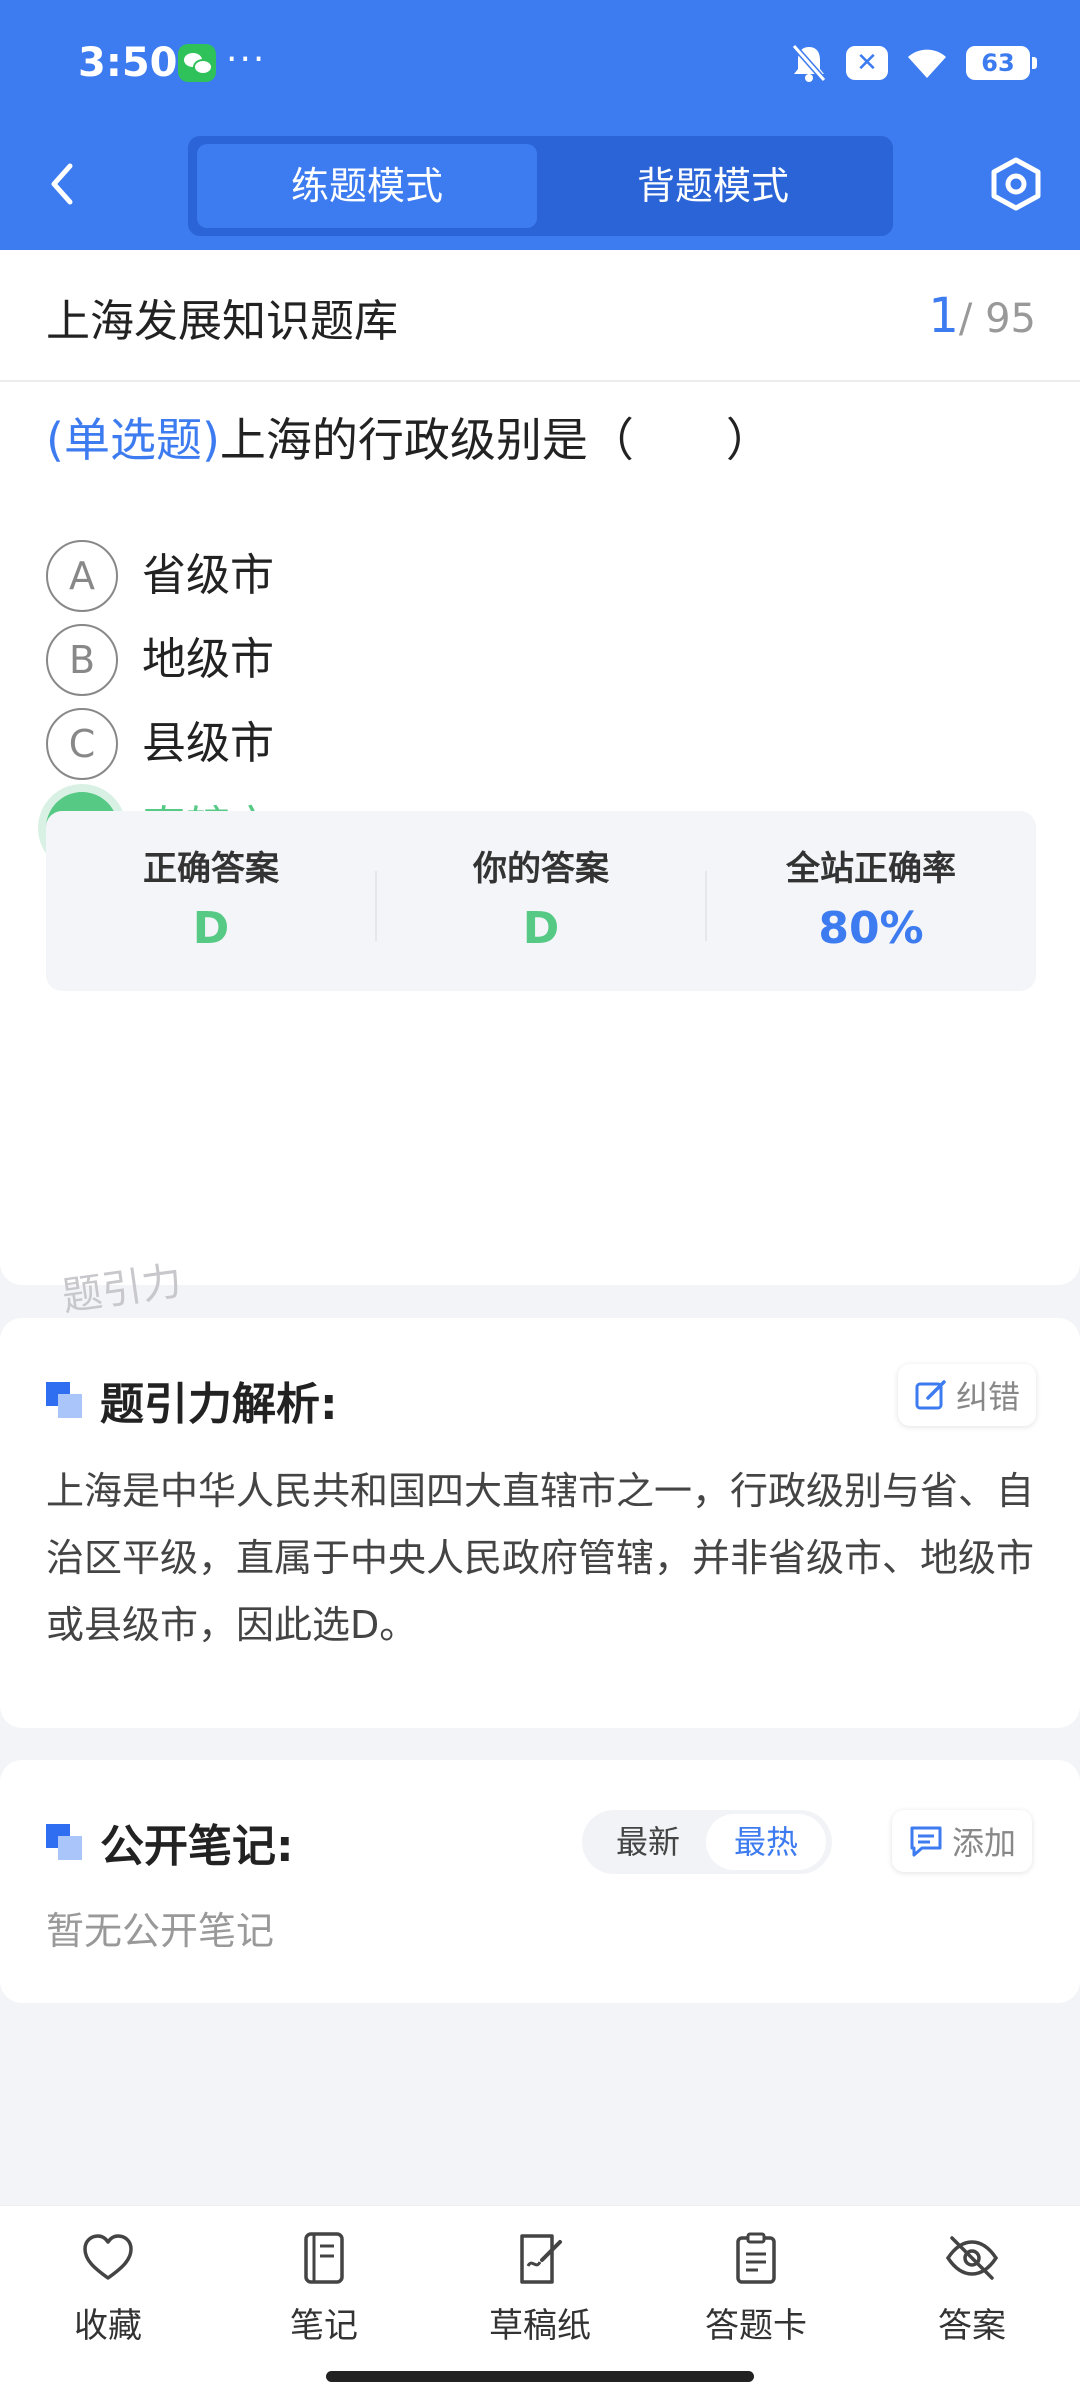 This screenshot has width=1080, height=2400. Describe the element at coordinates (396, 578) in the screenshot. I see `option-a: A 省级市` at that location.